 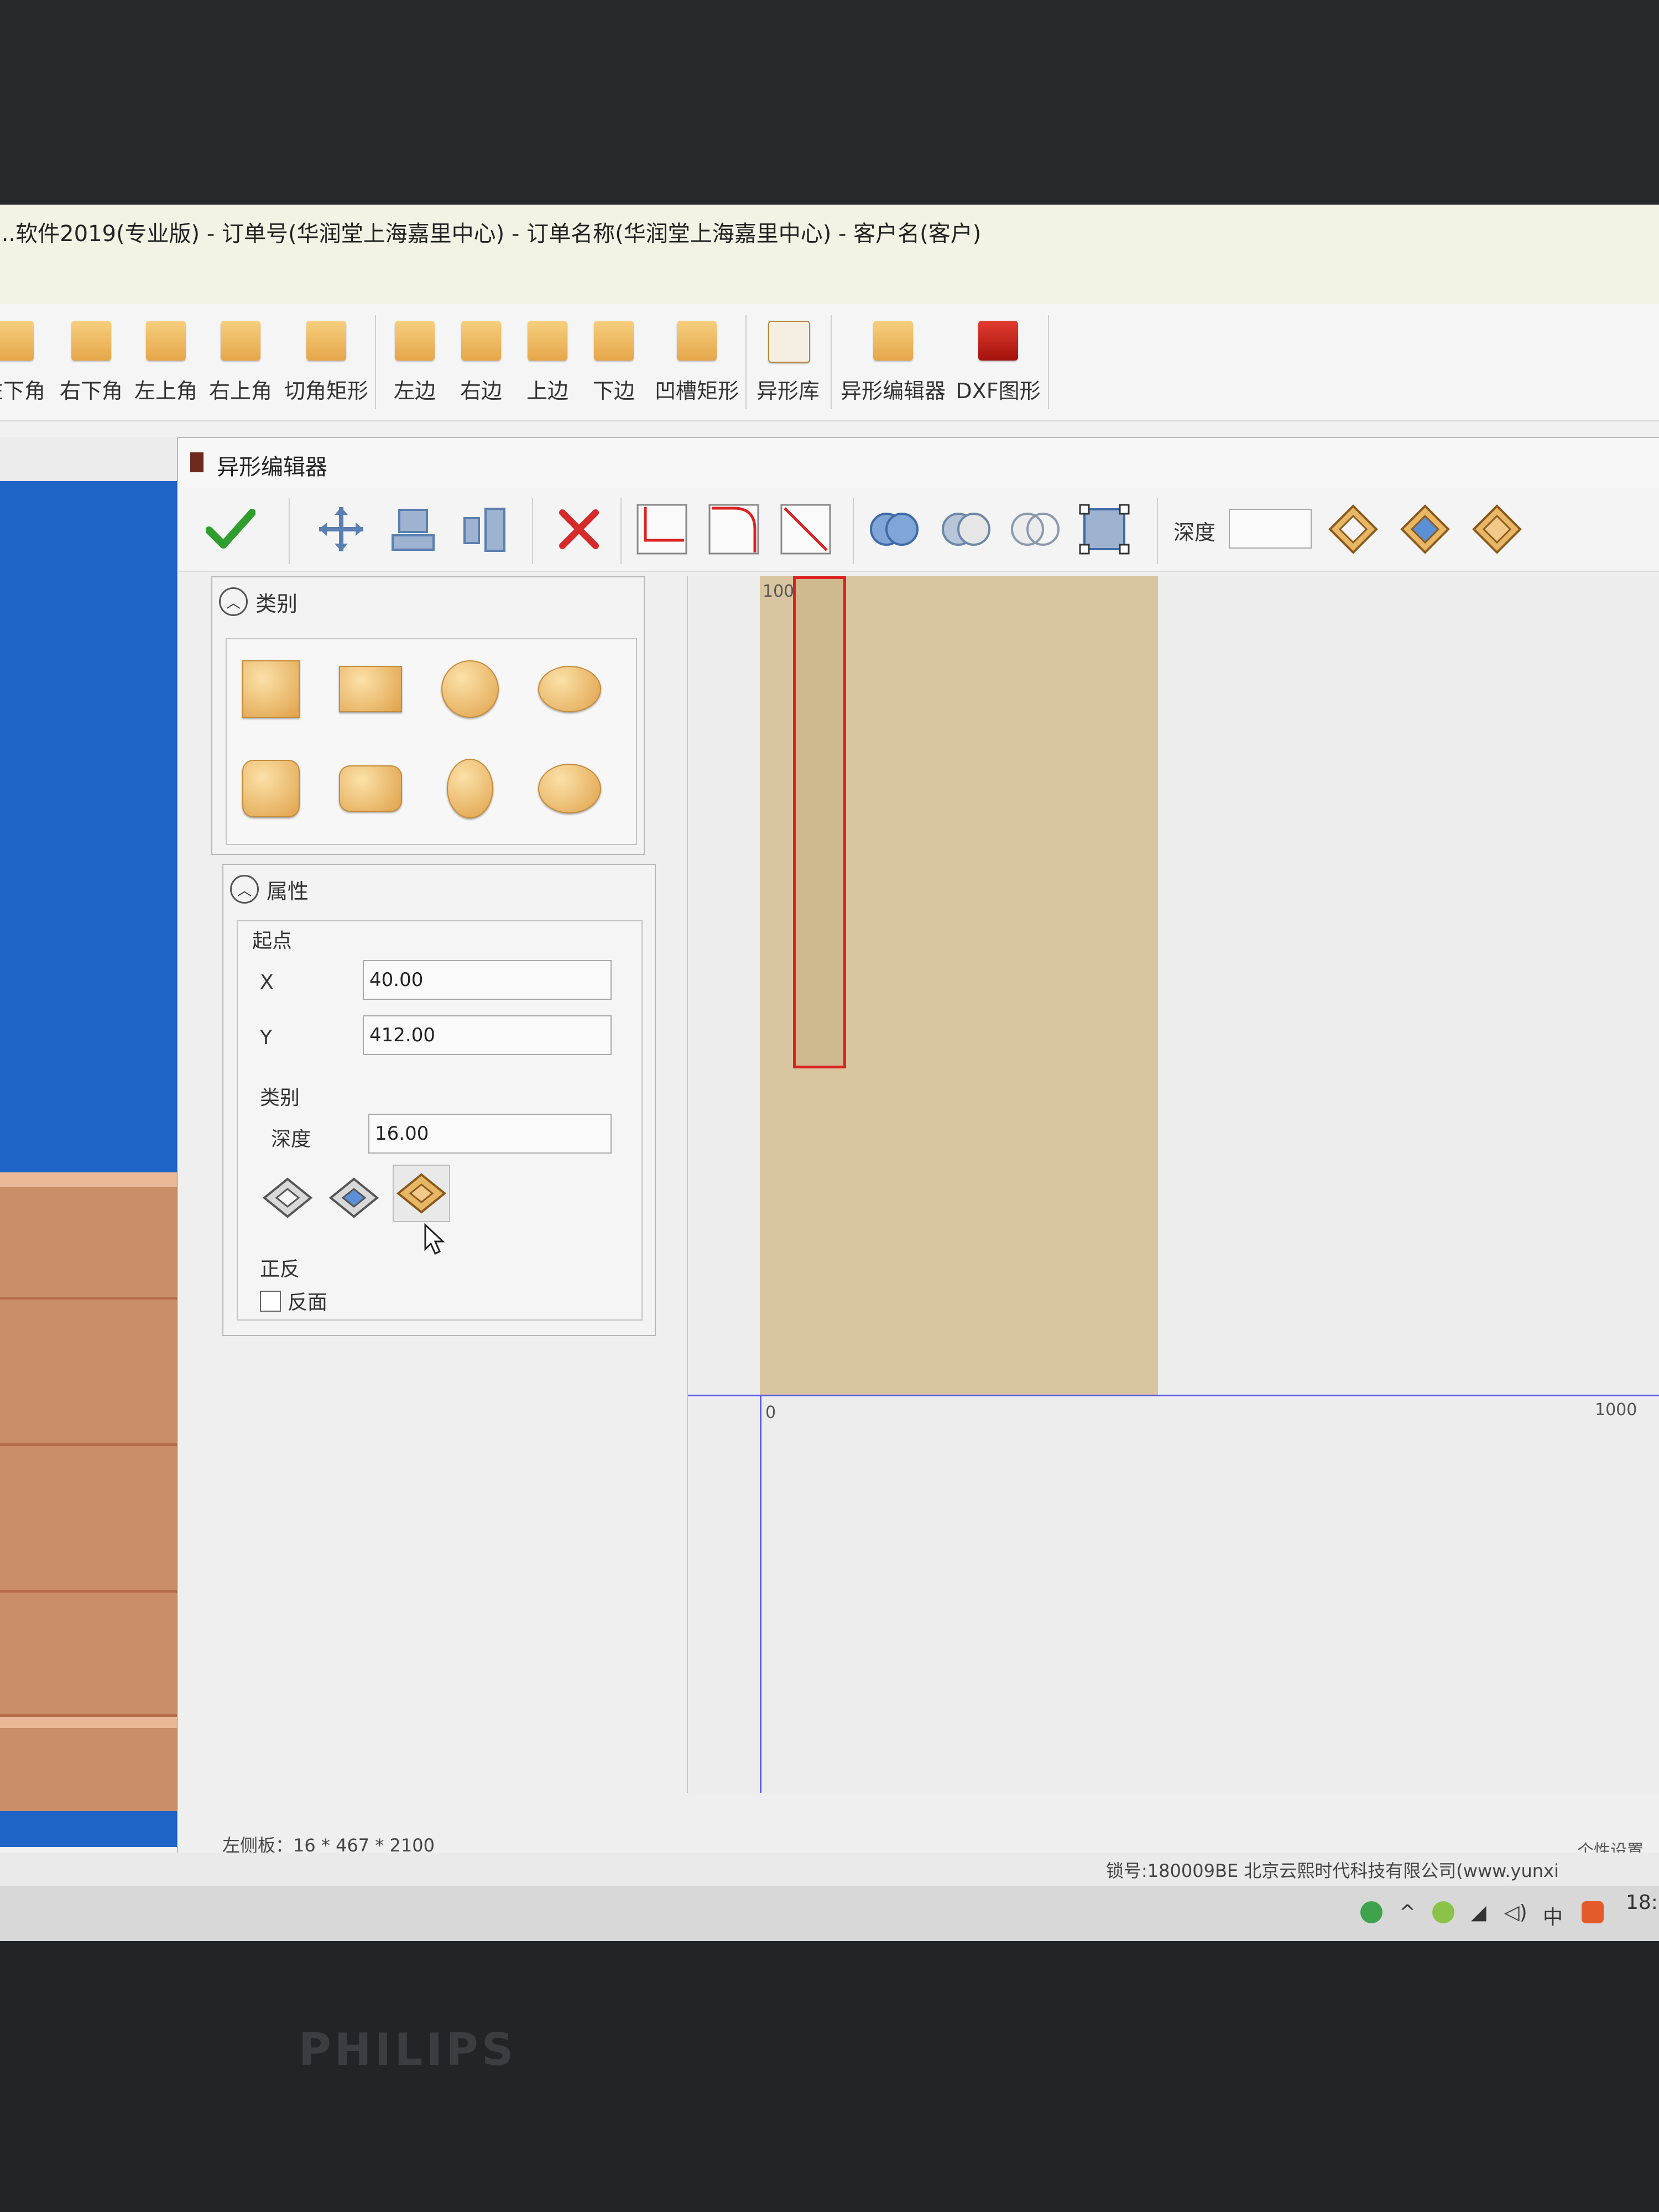 What do you see at coordinates (470, 789) in the screenshot?
I see `shape-vertical-ellipse` at bounding box center [470, 789].